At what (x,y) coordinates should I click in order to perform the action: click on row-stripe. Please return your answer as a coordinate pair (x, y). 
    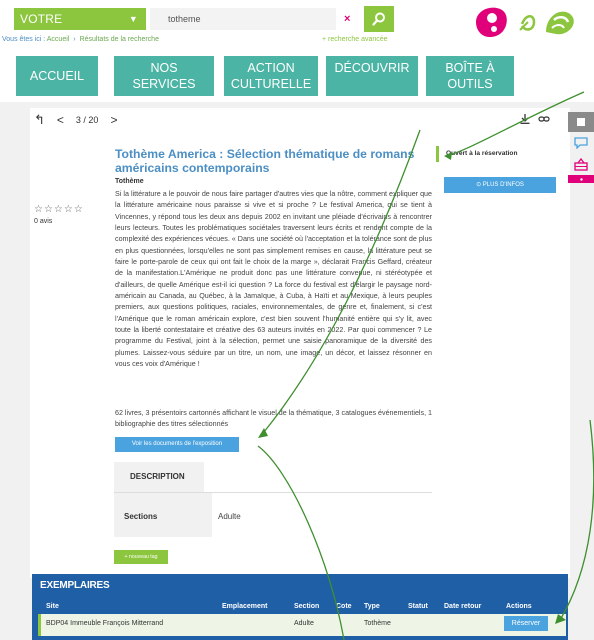
    Looking at the image, I should click on (39, 625).